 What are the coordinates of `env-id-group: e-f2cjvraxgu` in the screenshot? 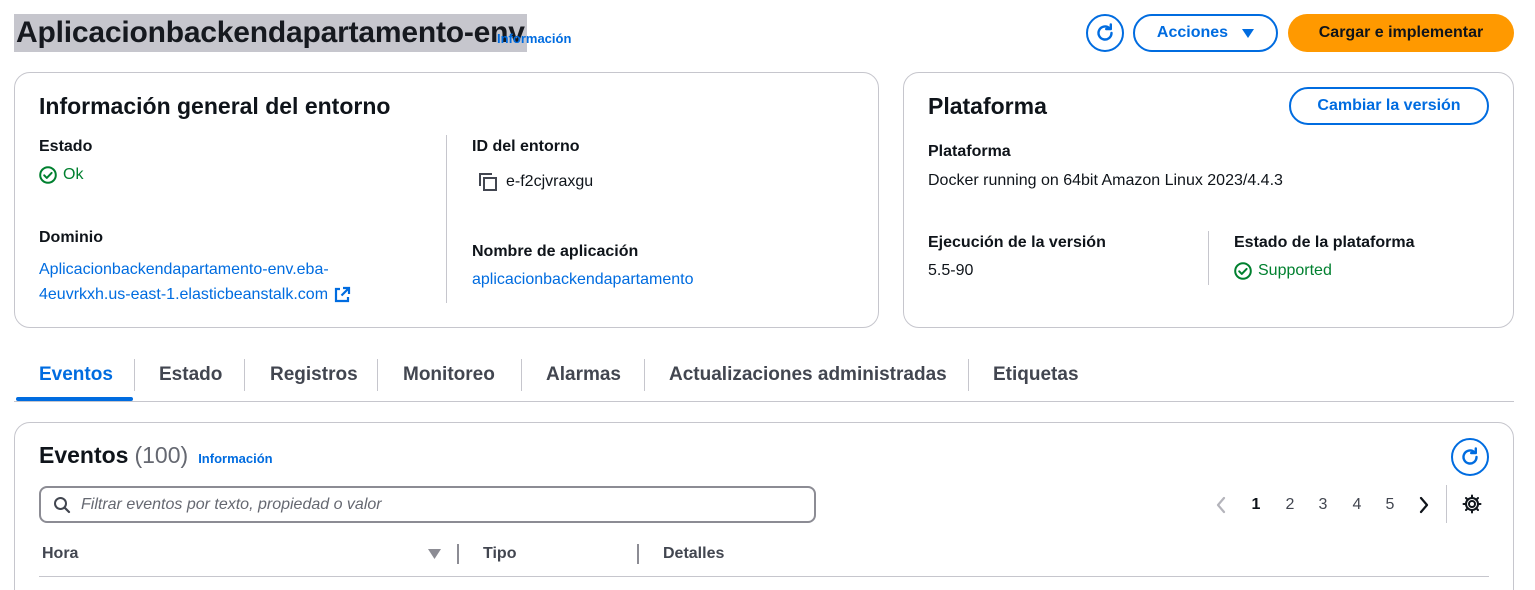 It's located at (535, 182).